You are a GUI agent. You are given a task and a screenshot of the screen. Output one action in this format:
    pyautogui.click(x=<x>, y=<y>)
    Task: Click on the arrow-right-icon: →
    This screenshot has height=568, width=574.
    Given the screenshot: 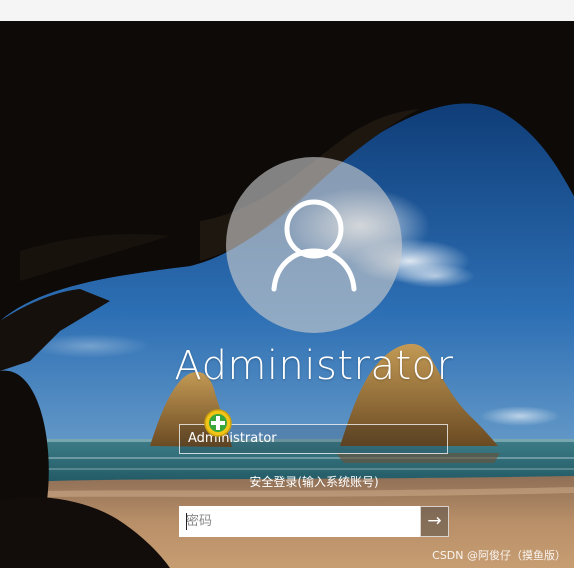 What is the action you would take?
    pyautogui.click(x=434, y=521)
    